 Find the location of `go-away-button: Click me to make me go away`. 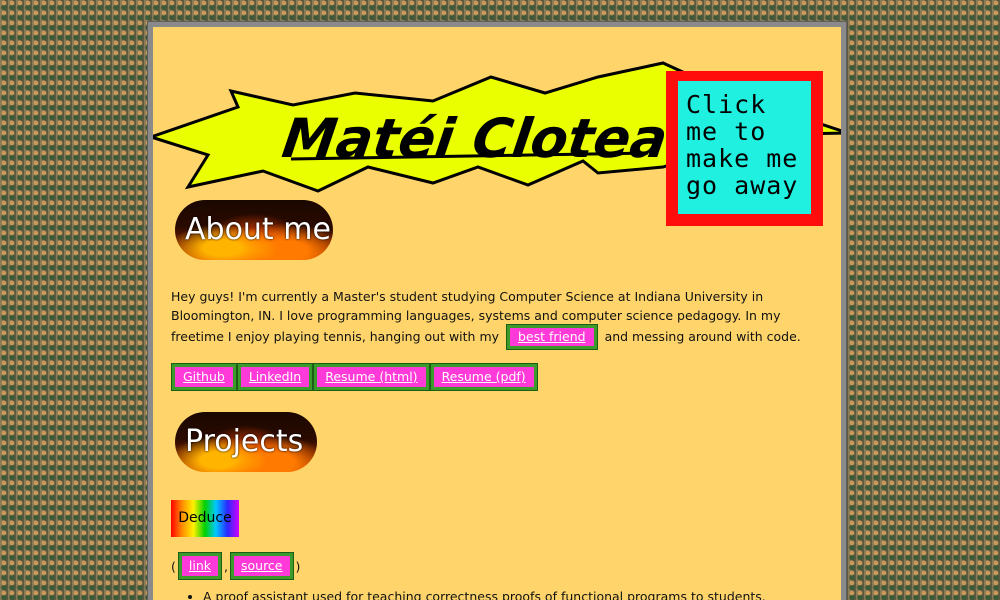

go-away-button: Click me to make me go away is located at coordinates (744, 148).